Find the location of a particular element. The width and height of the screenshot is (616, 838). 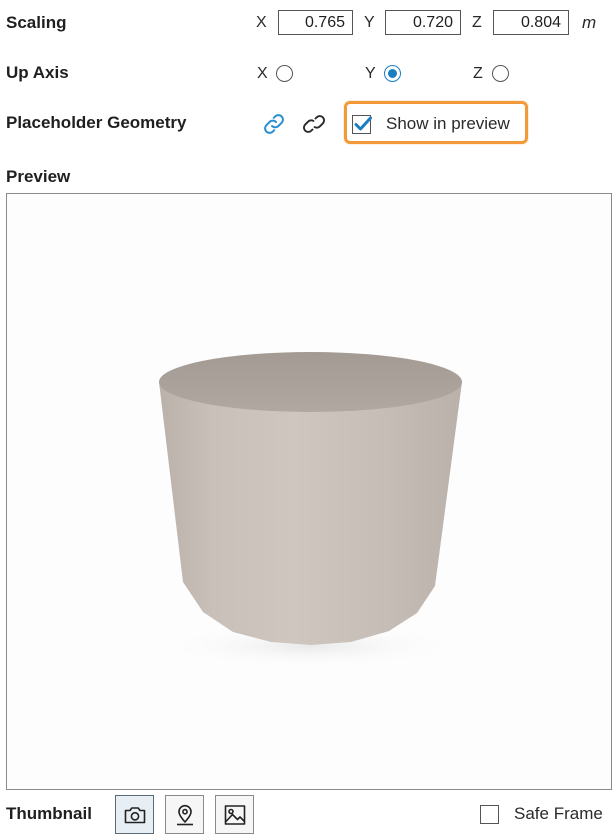

scaling-y-letter: Y is located at coordinates (369, 22).